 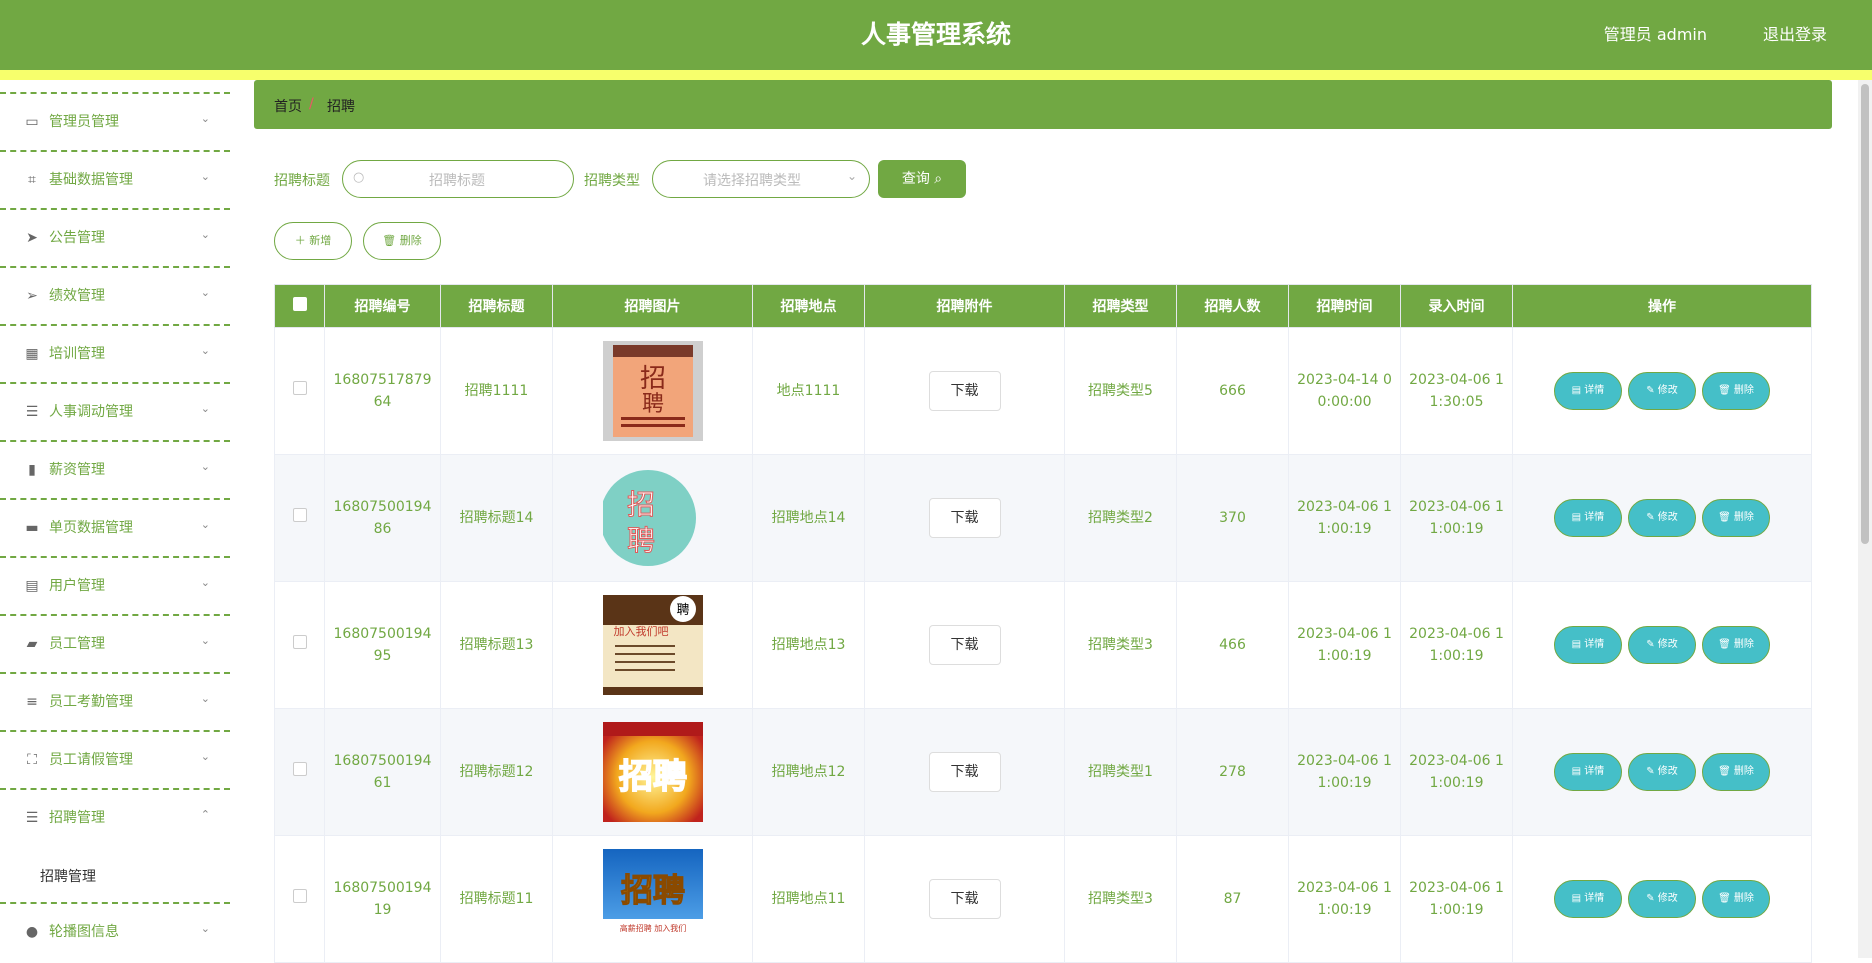 I want to click on sidebar-item-label: 绩效管理, so click(x=77, y=296).